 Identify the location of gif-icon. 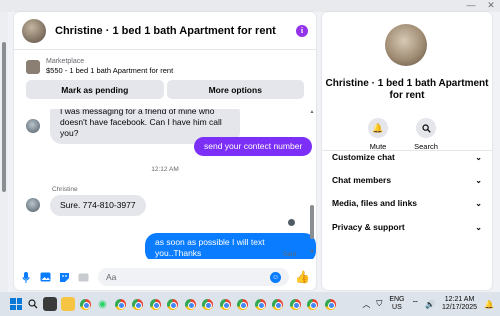
(83, 277).